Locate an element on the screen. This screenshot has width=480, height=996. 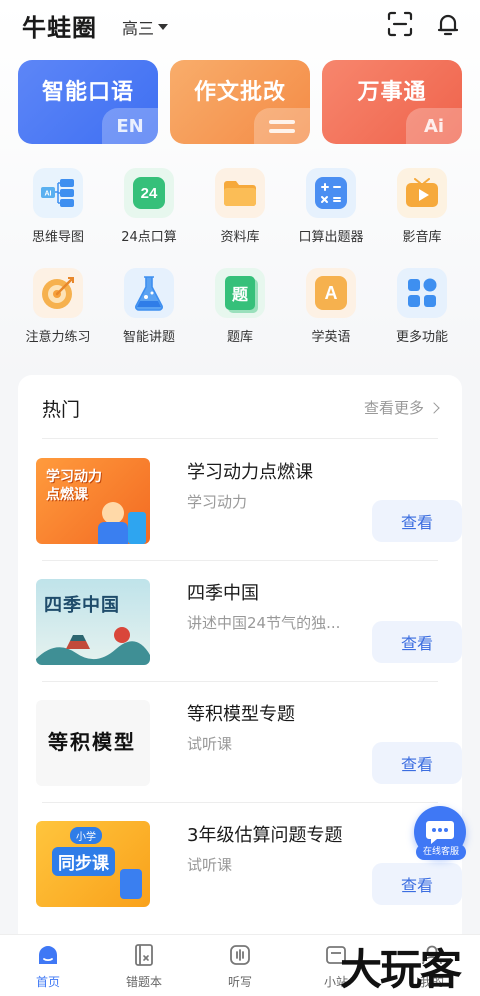
feature-card-label: 智能口语 is located at coordinates (87, 92).